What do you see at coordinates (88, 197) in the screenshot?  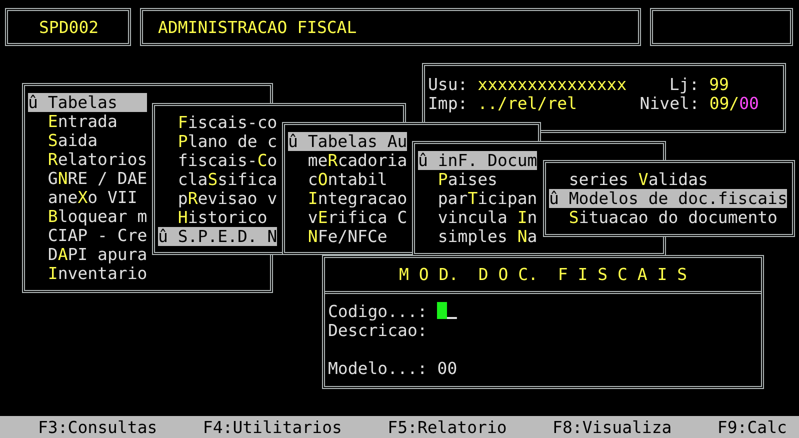 I see `menu-item: aneXo VII` at bounding box center [88, 197].